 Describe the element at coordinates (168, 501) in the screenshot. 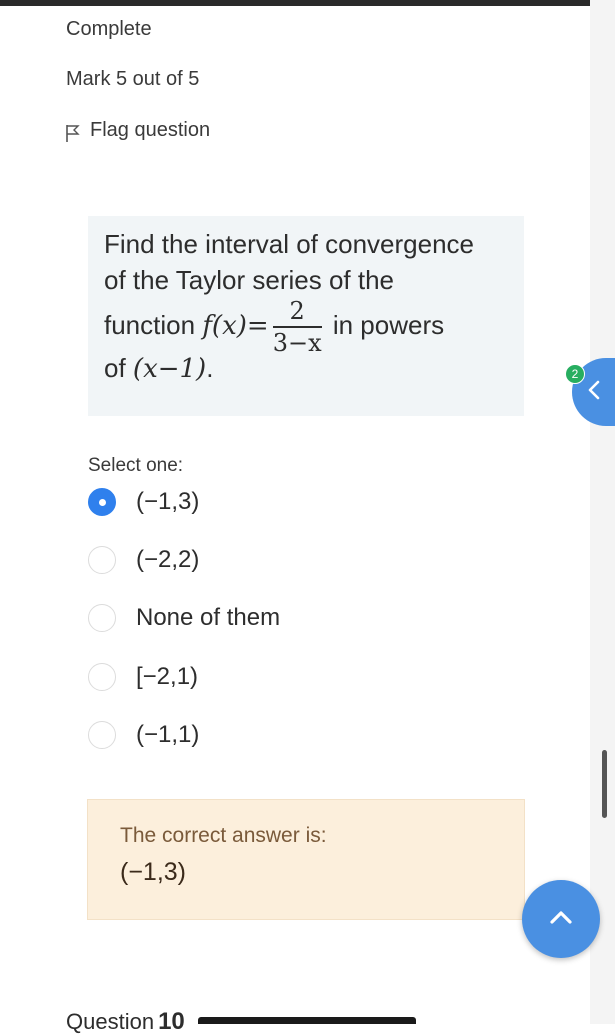

I see `option-label: (−1,3)` at that location.